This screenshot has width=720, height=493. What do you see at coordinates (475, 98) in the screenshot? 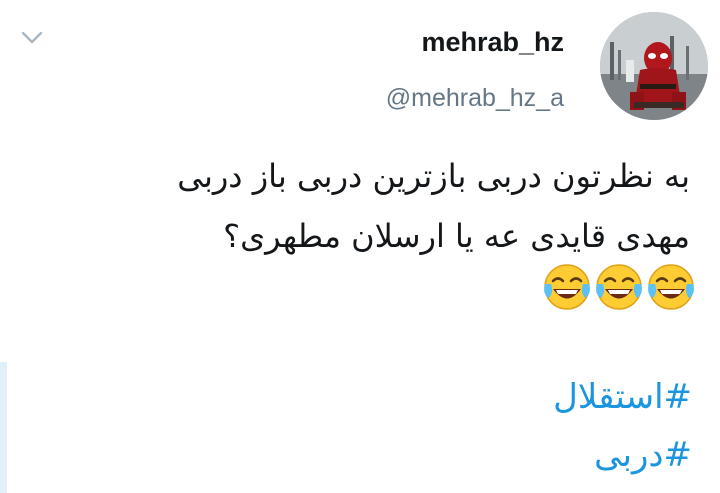
I see `user-handle: @mehrab_hz_a` at bounding box center [475, 98].